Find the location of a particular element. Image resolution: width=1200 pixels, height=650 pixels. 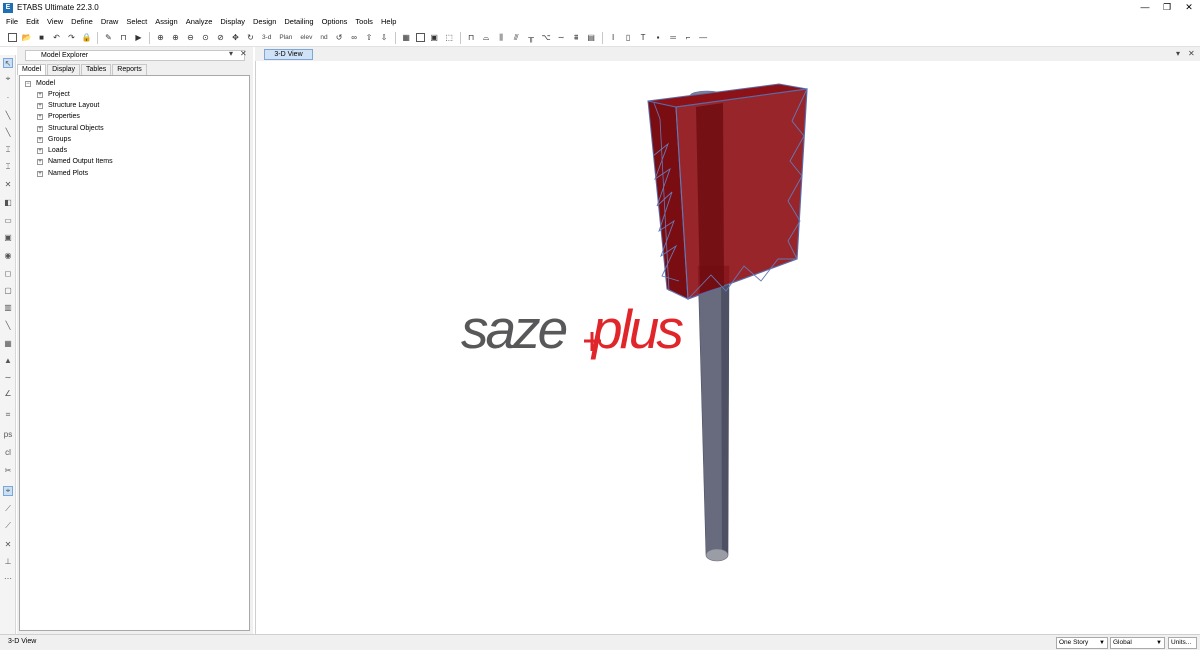

select-all-icon: ⌗ is located at coordinates (8, 415).